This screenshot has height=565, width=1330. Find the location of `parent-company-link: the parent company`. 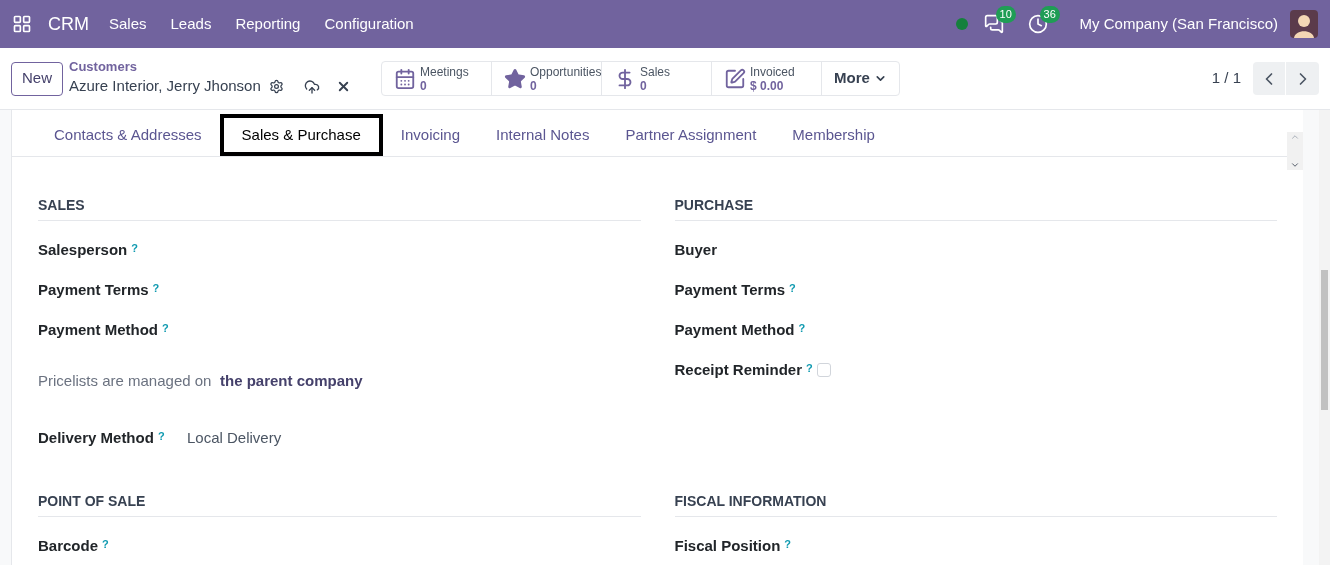

parent-company-link: the parent company is located at coordinates (291, 381).